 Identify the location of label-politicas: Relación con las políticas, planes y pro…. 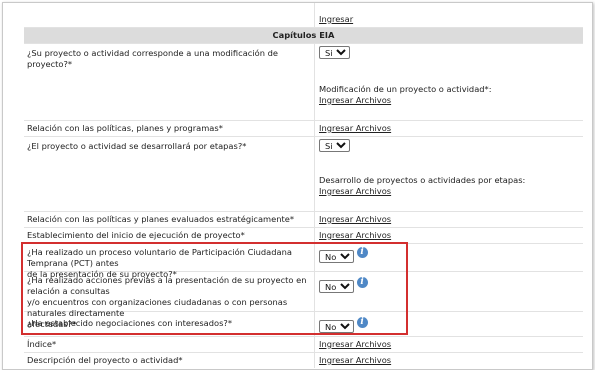
(125, 128).